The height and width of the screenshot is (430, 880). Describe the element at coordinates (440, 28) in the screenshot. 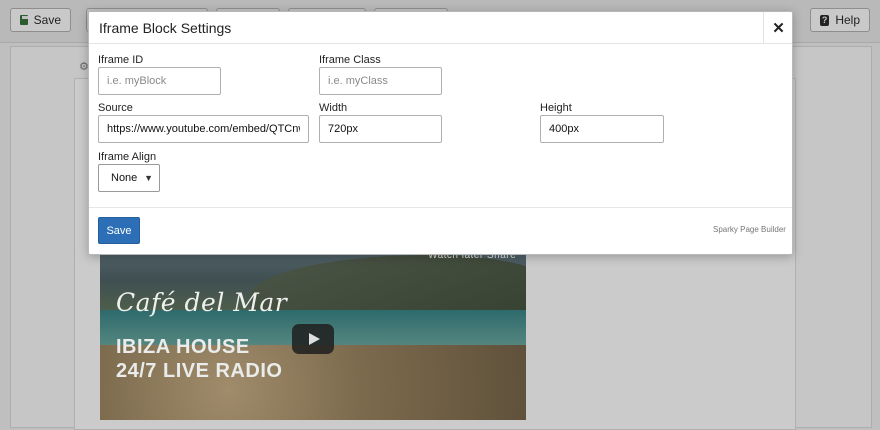

I see `modal-header: Iframe Block Settings ✕` at that location.